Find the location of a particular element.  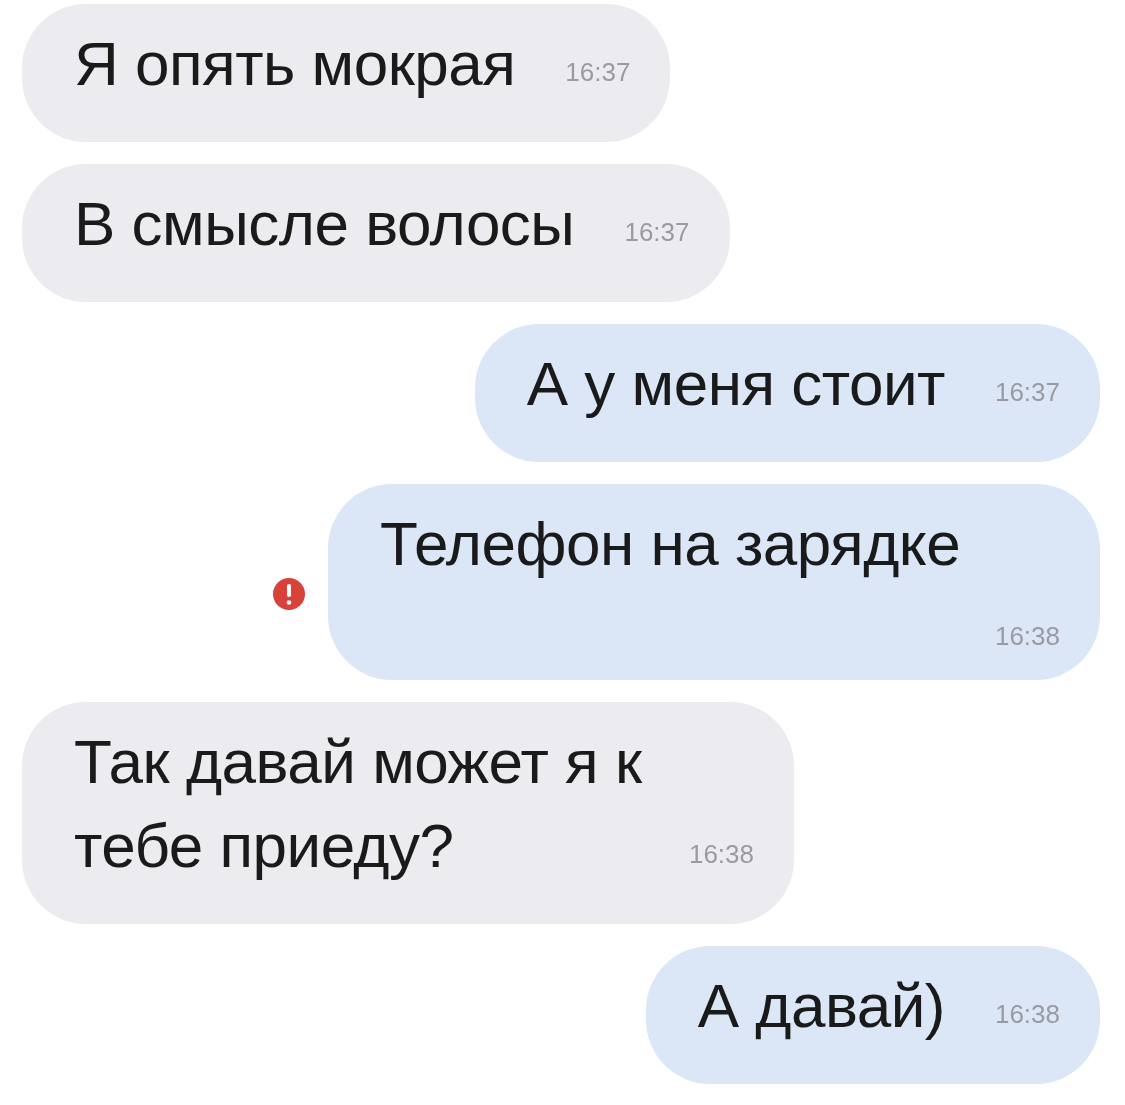

message-text: А у меня стоит is located at coordinates (735, 383).